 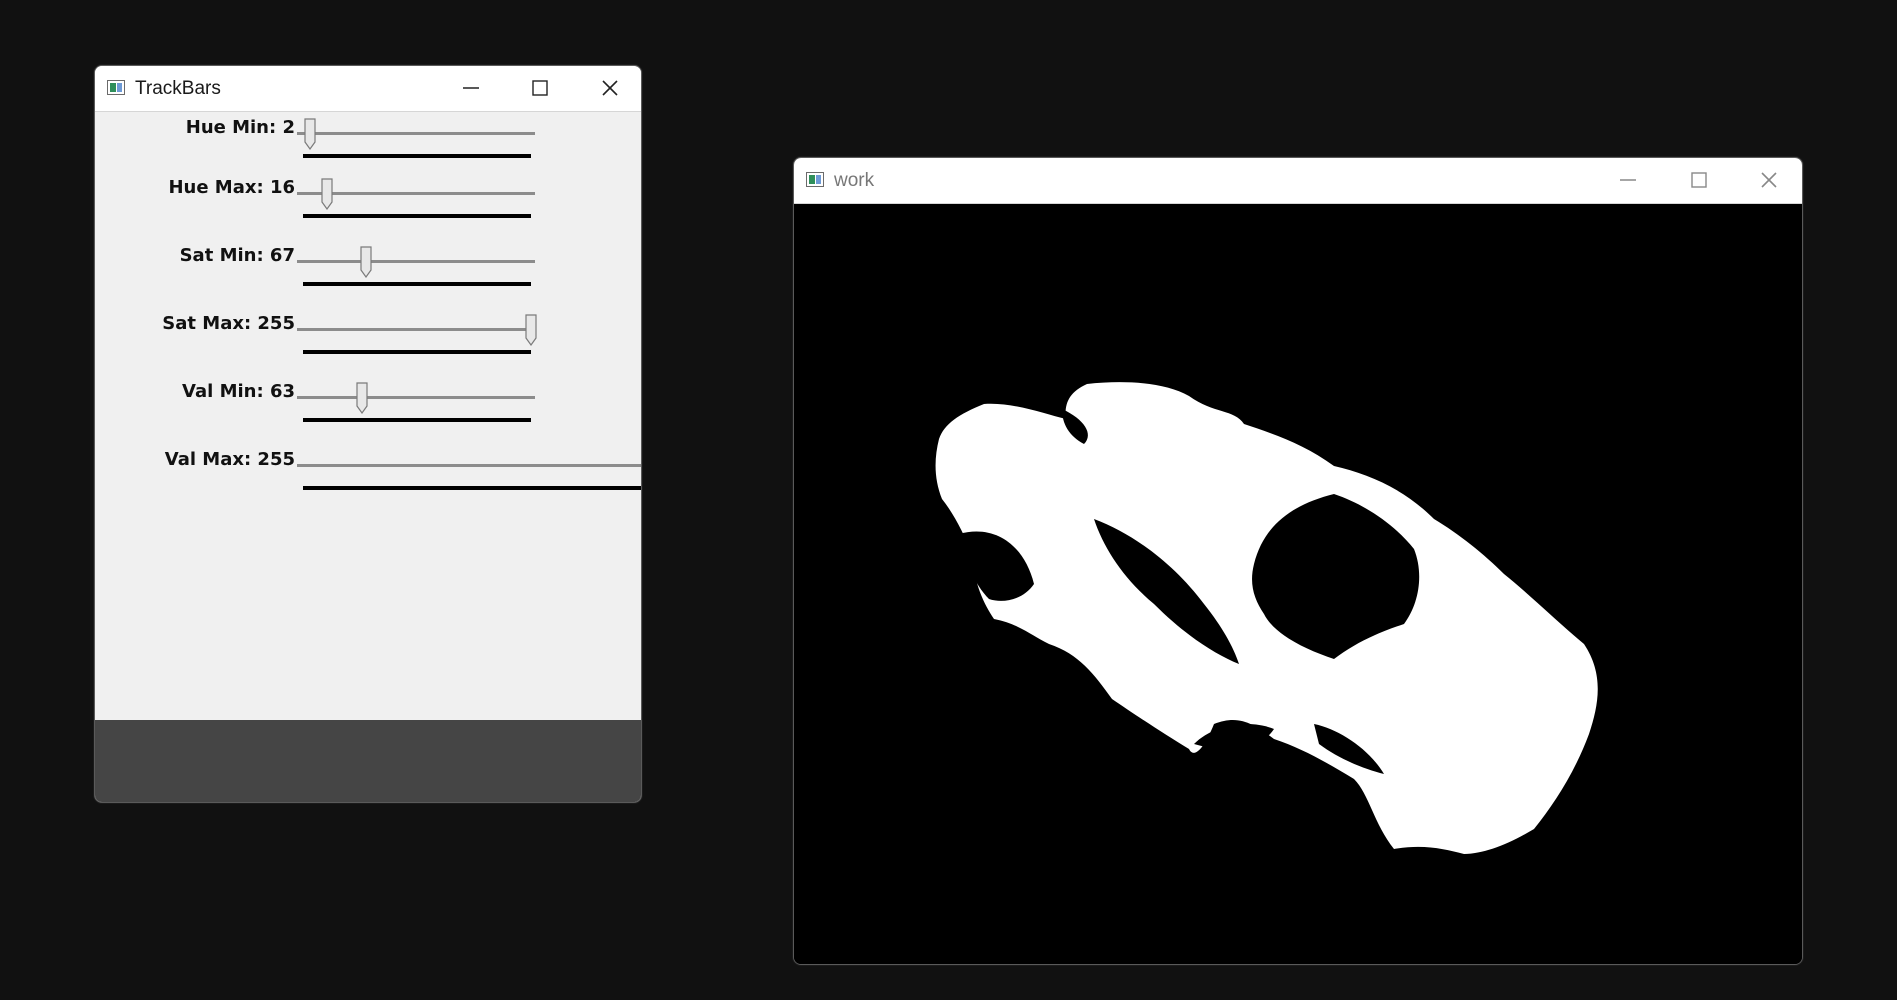 I want to click on trackbar-label: Val Min: 63, so click(x=238, y=391).